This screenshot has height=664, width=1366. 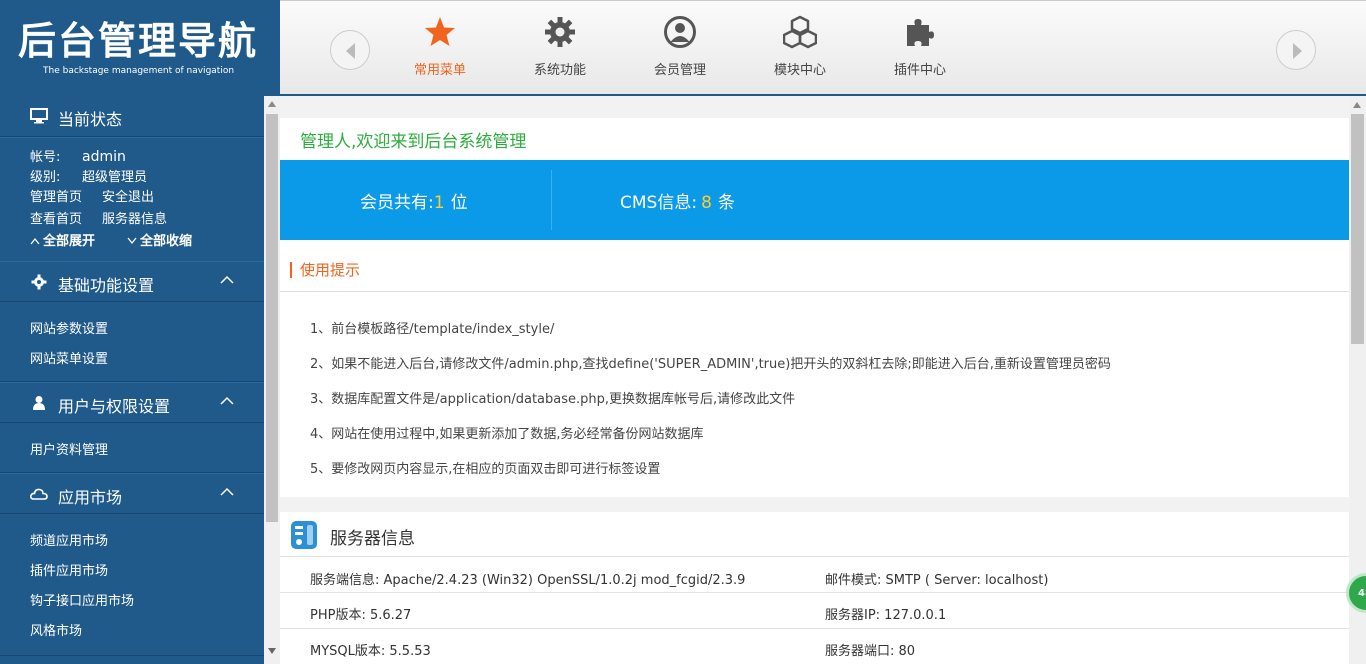 I want to click on tips-title: 使用提示, so click(x=325, y=270).